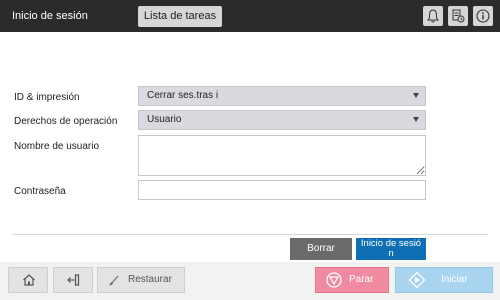 This screenshot has width=500, height=300. What do you see at coordinates (454, 279) in the screenshot?
I see `start-label: Iniciar` at bounding box center [454, 279].